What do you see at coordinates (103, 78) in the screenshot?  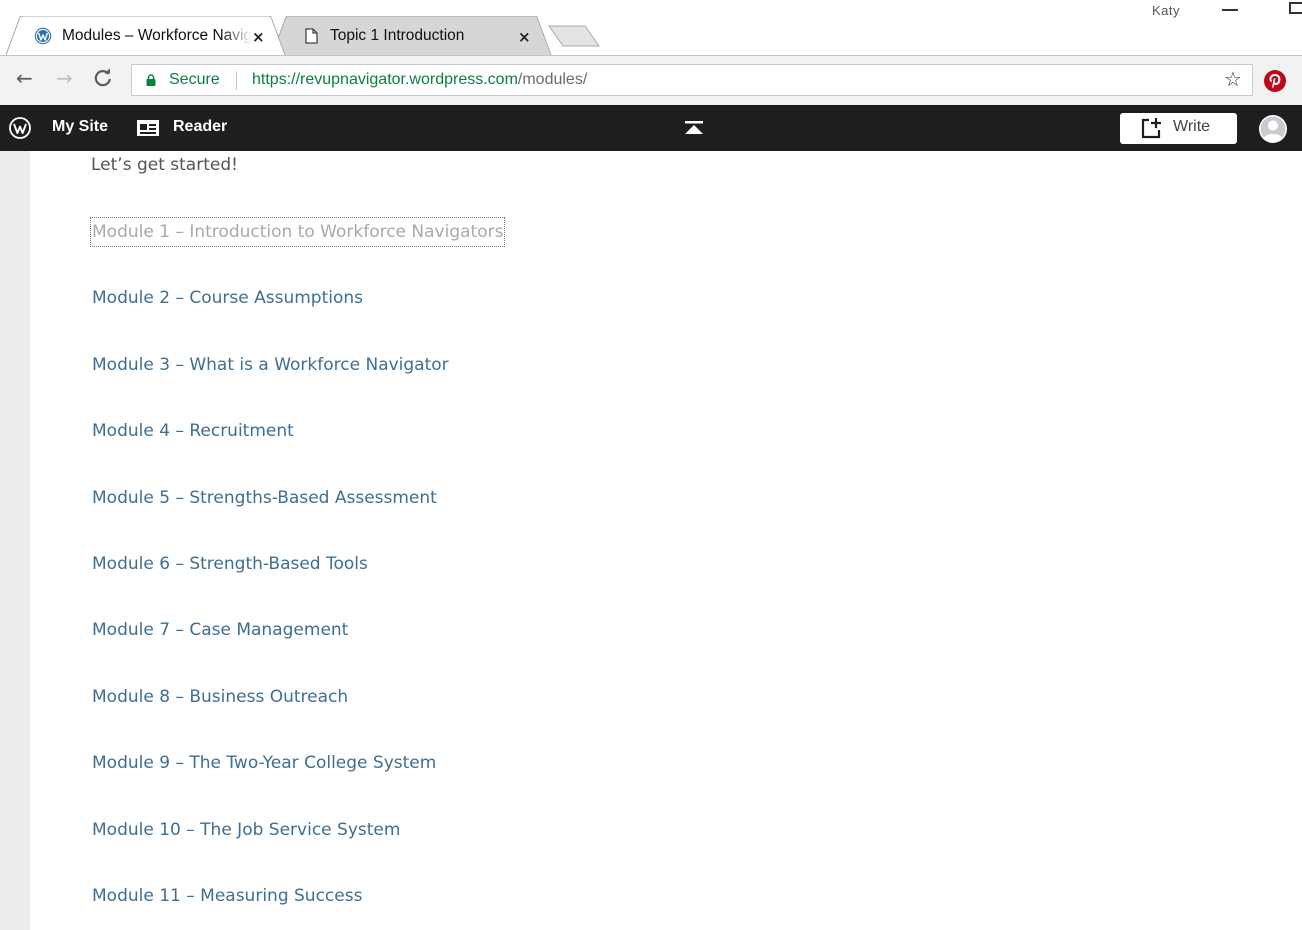 I see `reload-icon` at bounding box center [103, 78].